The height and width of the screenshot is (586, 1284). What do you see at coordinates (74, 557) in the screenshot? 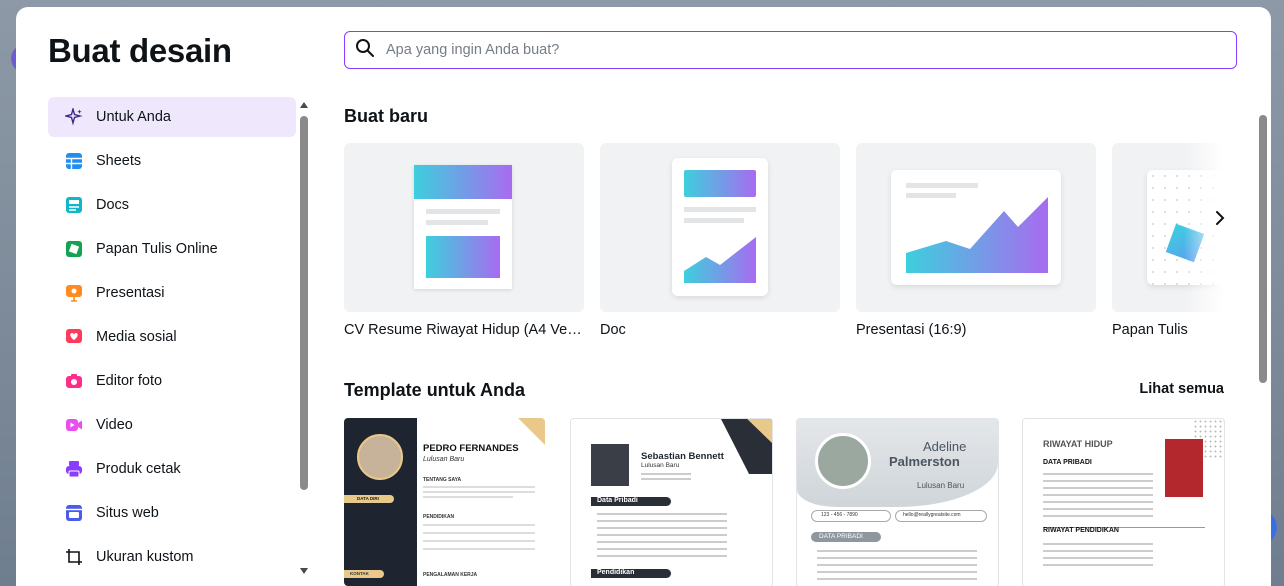
I see `crop-icon` at bounding box center [74, 557].